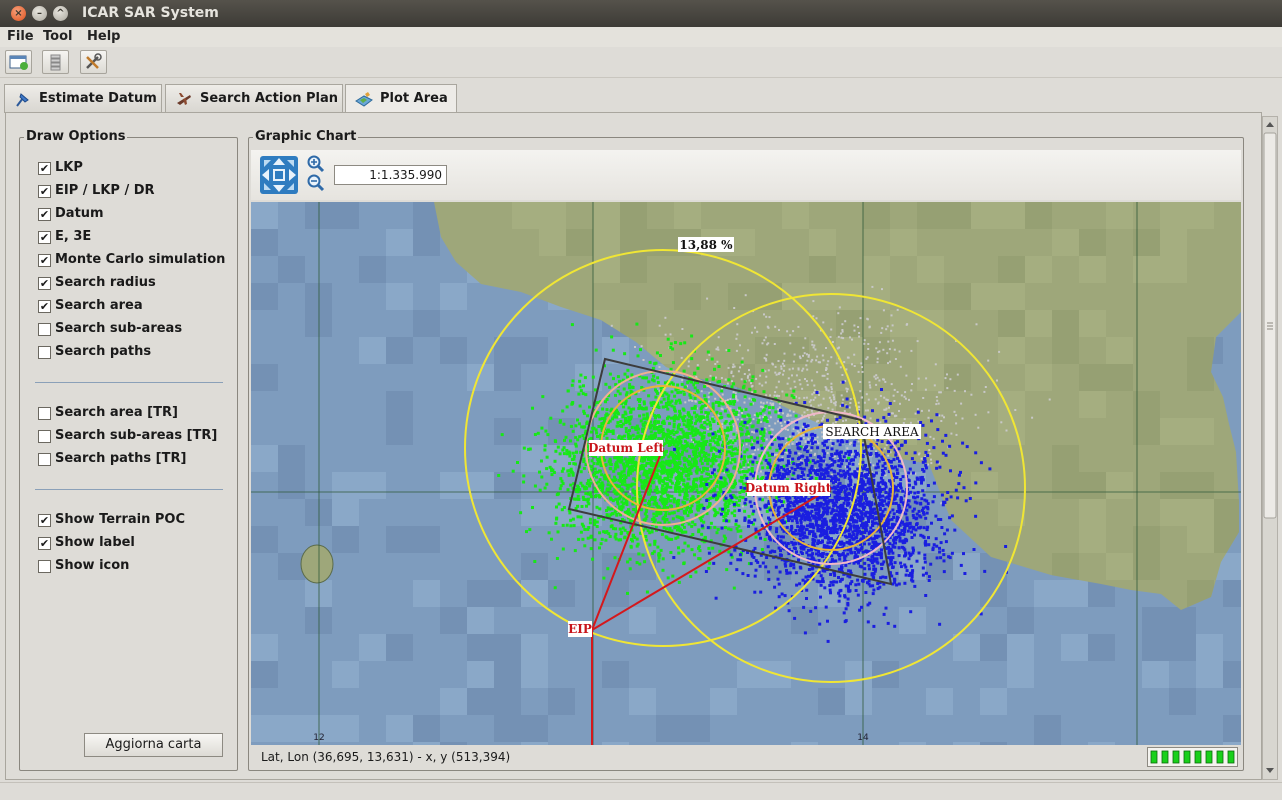 Image resolution: width=1282 pixels, height=800 pixels. What do you see at coordinates (103, 36) in the screenshot?
I see `menu-help: Help` at bounding box center [103, 36].